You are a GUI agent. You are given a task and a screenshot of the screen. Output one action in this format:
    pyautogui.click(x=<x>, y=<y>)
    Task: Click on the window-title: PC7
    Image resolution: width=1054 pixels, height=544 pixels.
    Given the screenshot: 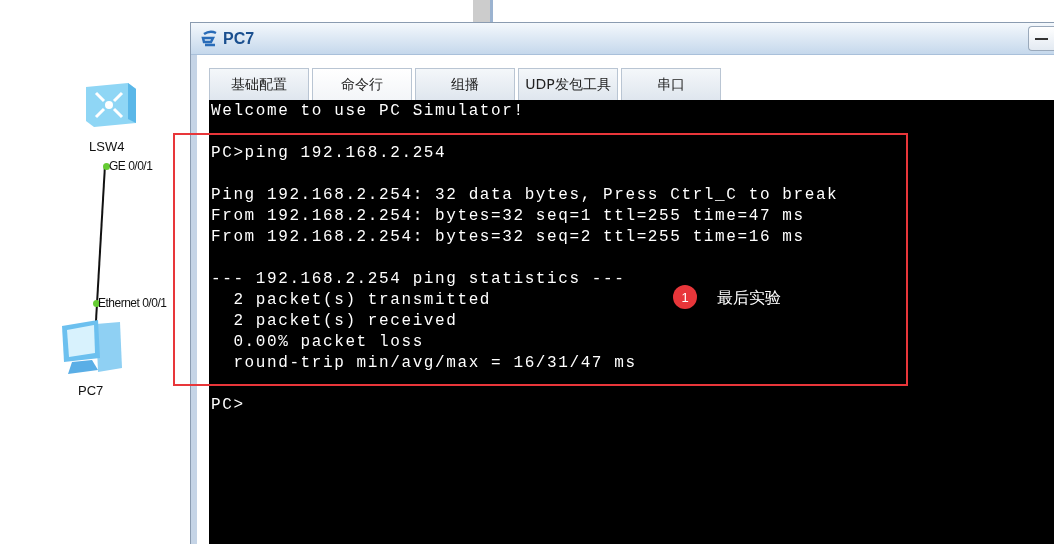 What is the action you would take?
    pyautogui.click(x=239, y=38)
    